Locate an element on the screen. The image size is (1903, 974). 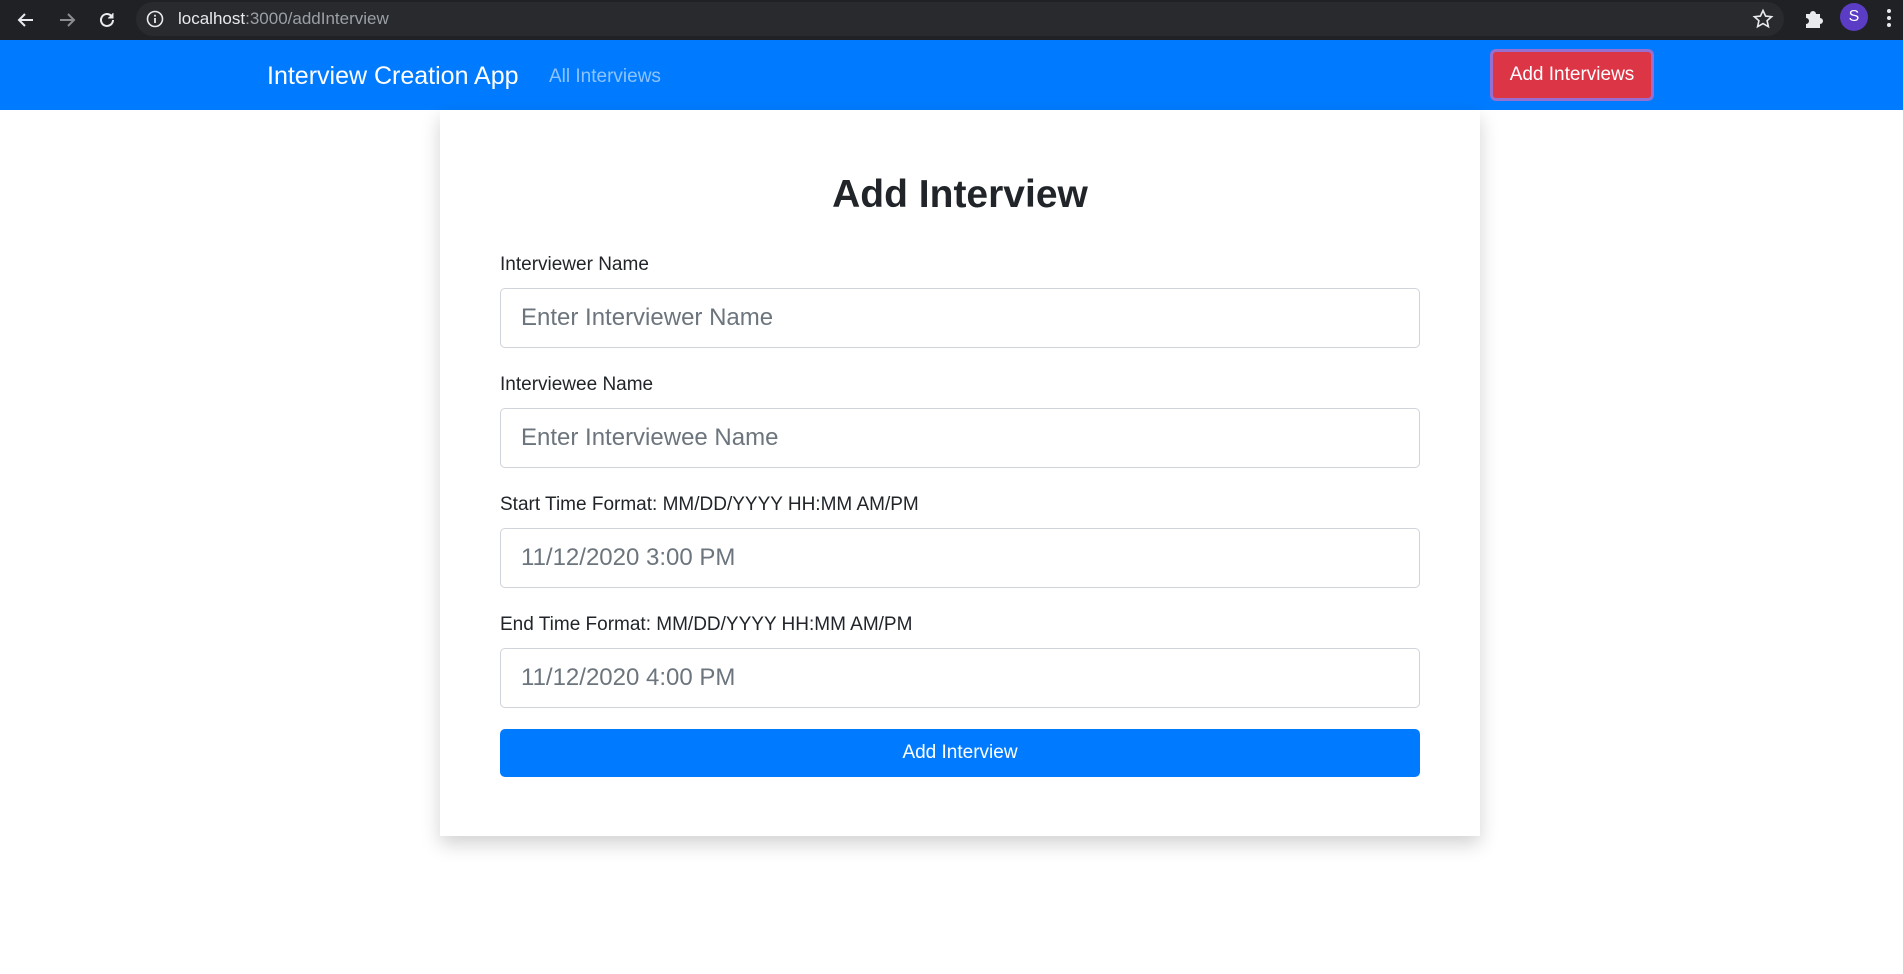
page-title: Add Interview is located at coordinates (960, 194).